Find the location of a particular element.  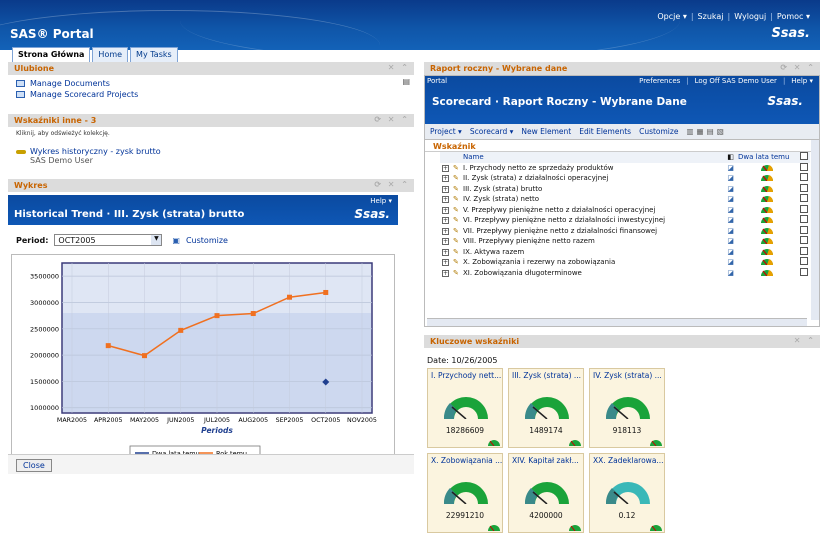

customize-link: Customize is located at coordinates (207, 240).